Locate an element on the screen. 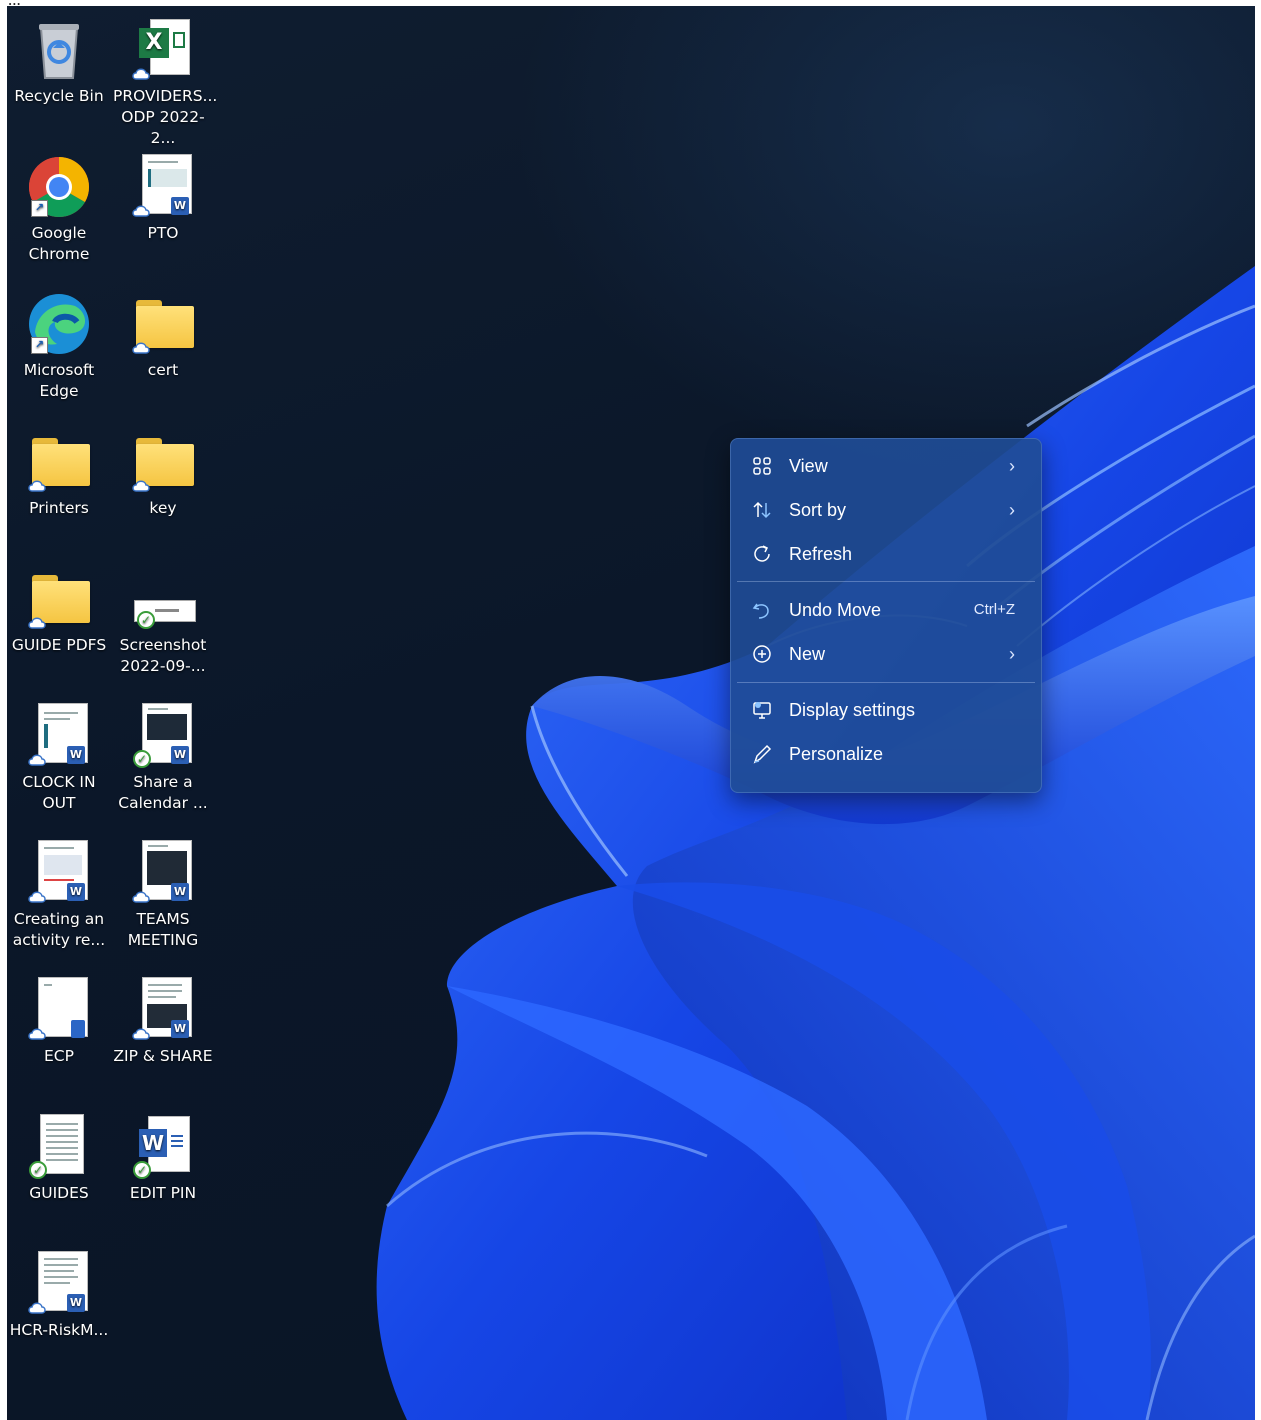 This screenshot has width=1261, height=1420. icon-label: Microsoft Edge is located at coordinates (59, 380).